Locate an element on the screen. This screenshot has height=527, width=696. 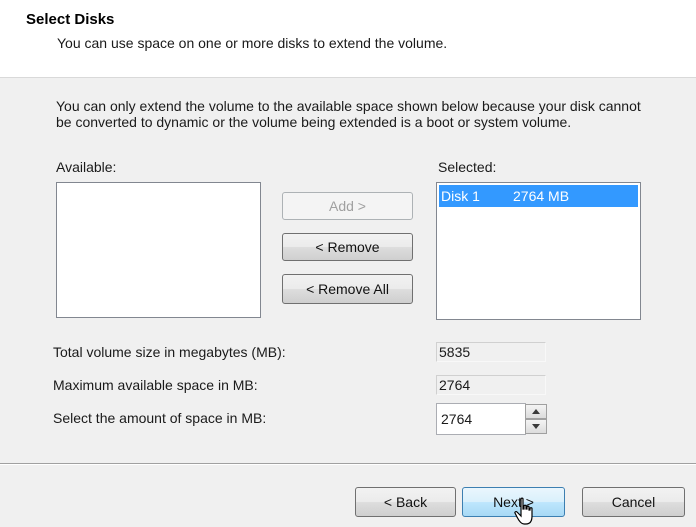
spin-up-button is located at coordinates (536, 411).